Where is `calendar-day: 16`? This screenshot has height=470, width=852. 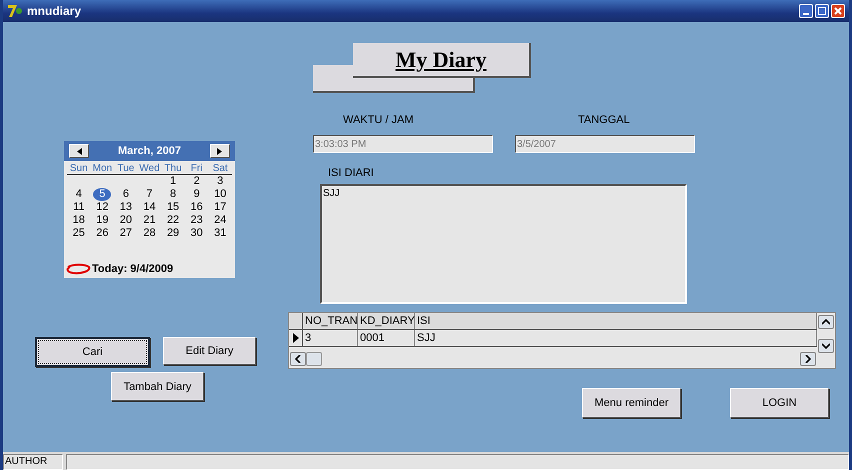
calendar-day: 16 is located at coordinates (197, 207).